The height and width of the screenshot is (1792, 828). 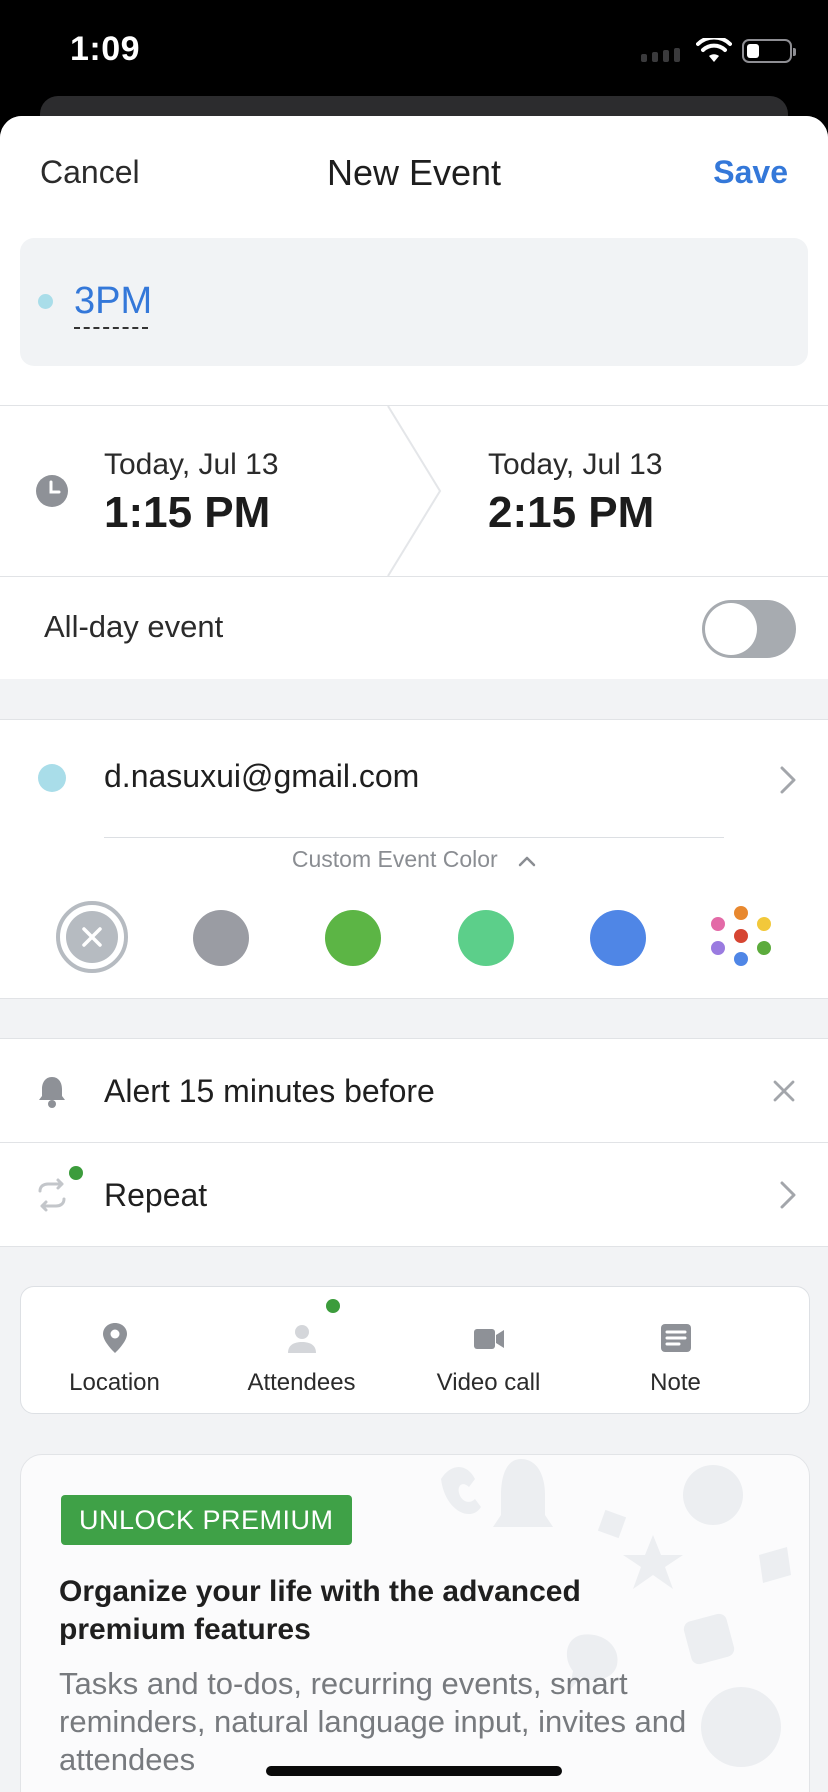 What do you see at coordinates (156, 1195) in the screenshot?
I see `repeat-label: Repeat` at bounding box center [156, 1195].